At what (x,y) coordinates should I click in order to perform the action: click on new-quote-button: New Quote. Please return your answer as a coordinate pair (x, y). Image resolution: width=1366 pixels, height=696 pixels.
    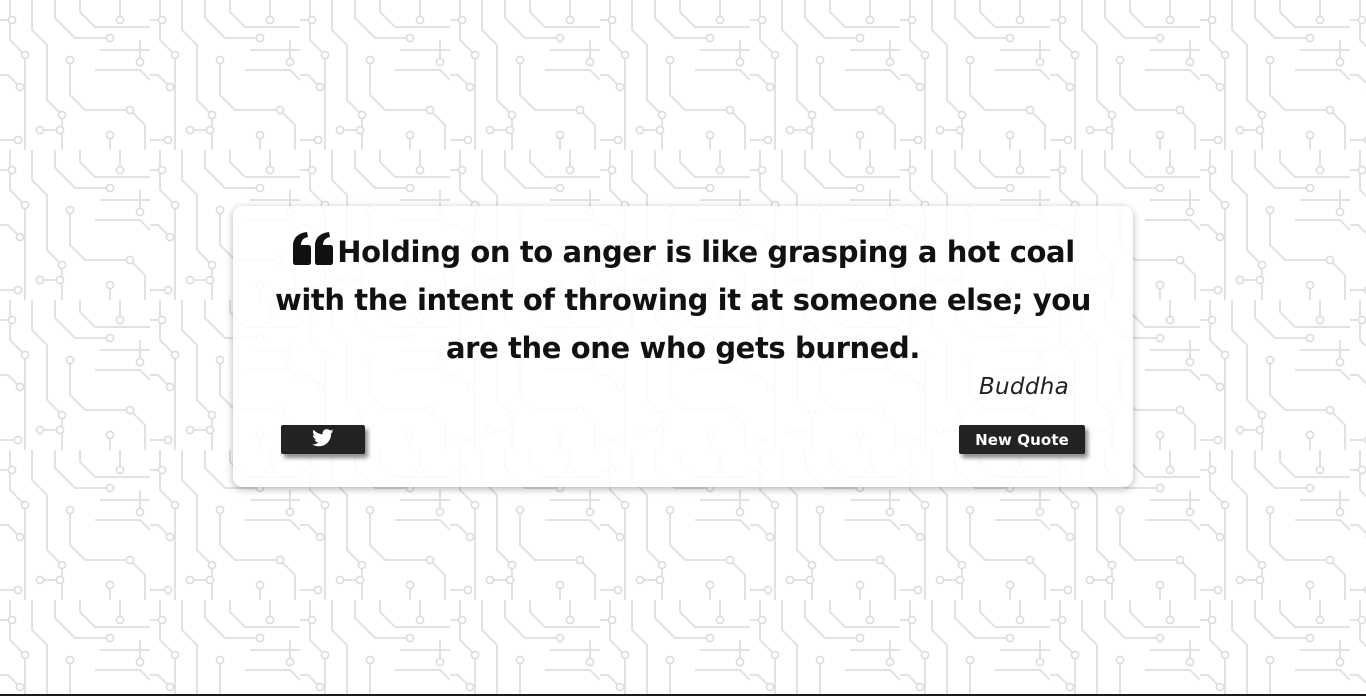
    Looking at the image, I should click on (1022, 439).